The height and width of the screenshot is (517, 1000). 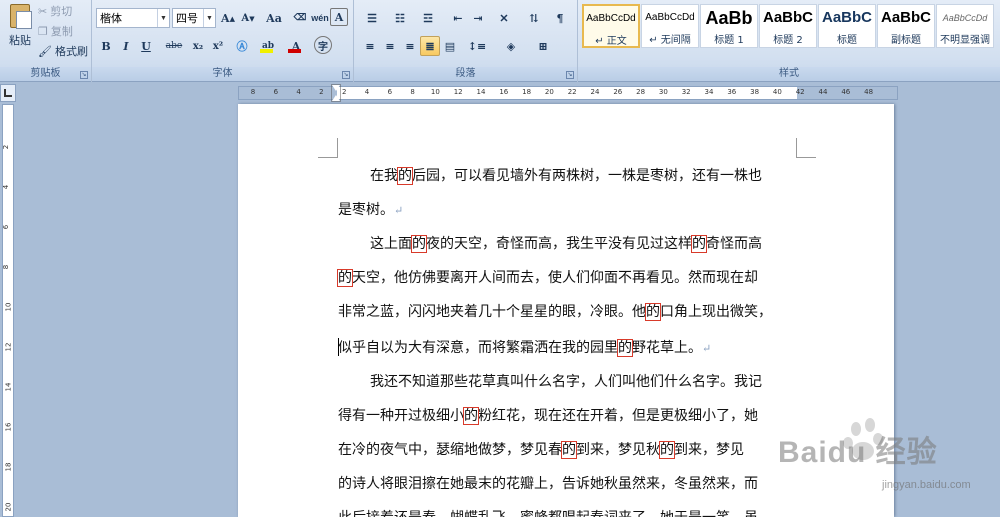 I want to click on format-painter-button: 🖌 格式刷, so click(x=63, y=51).